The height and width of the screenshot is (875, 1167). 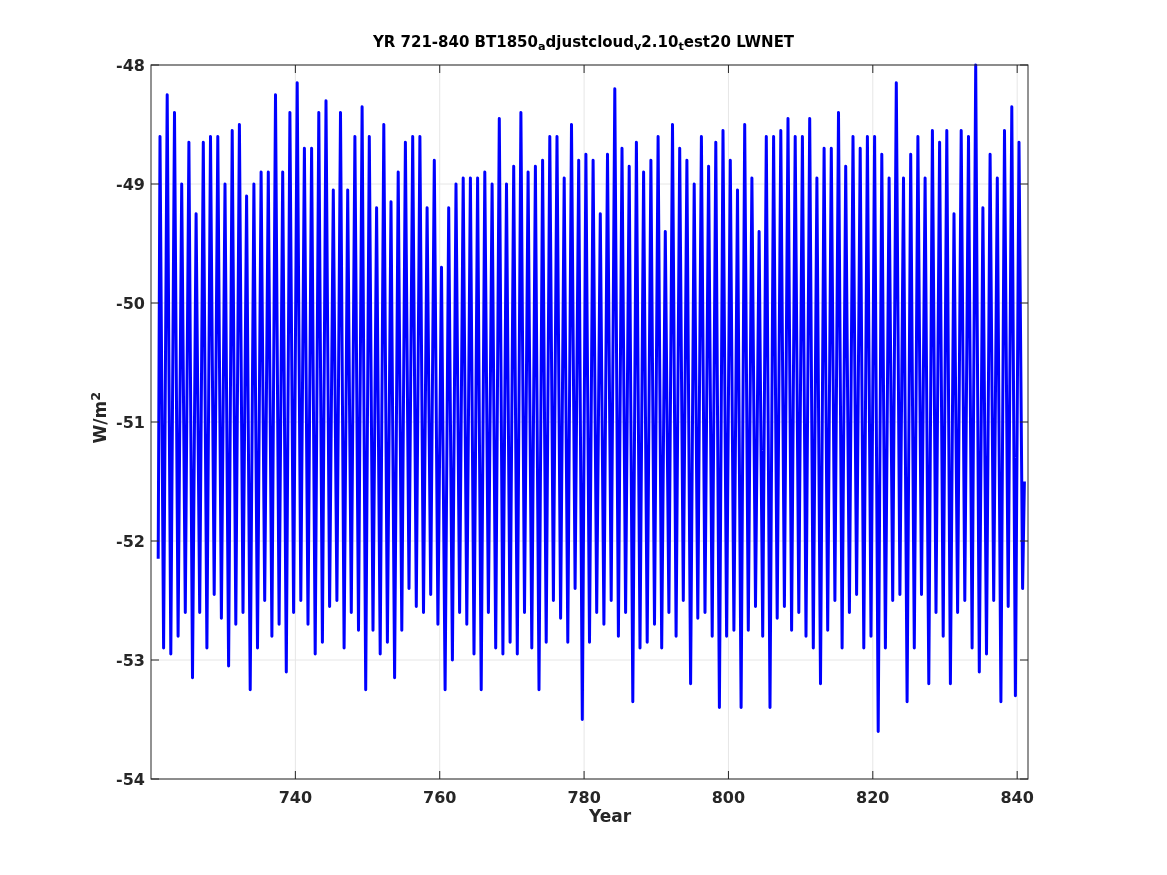 I want to click on x-tick-label: 820, so click(x=873, y=797).